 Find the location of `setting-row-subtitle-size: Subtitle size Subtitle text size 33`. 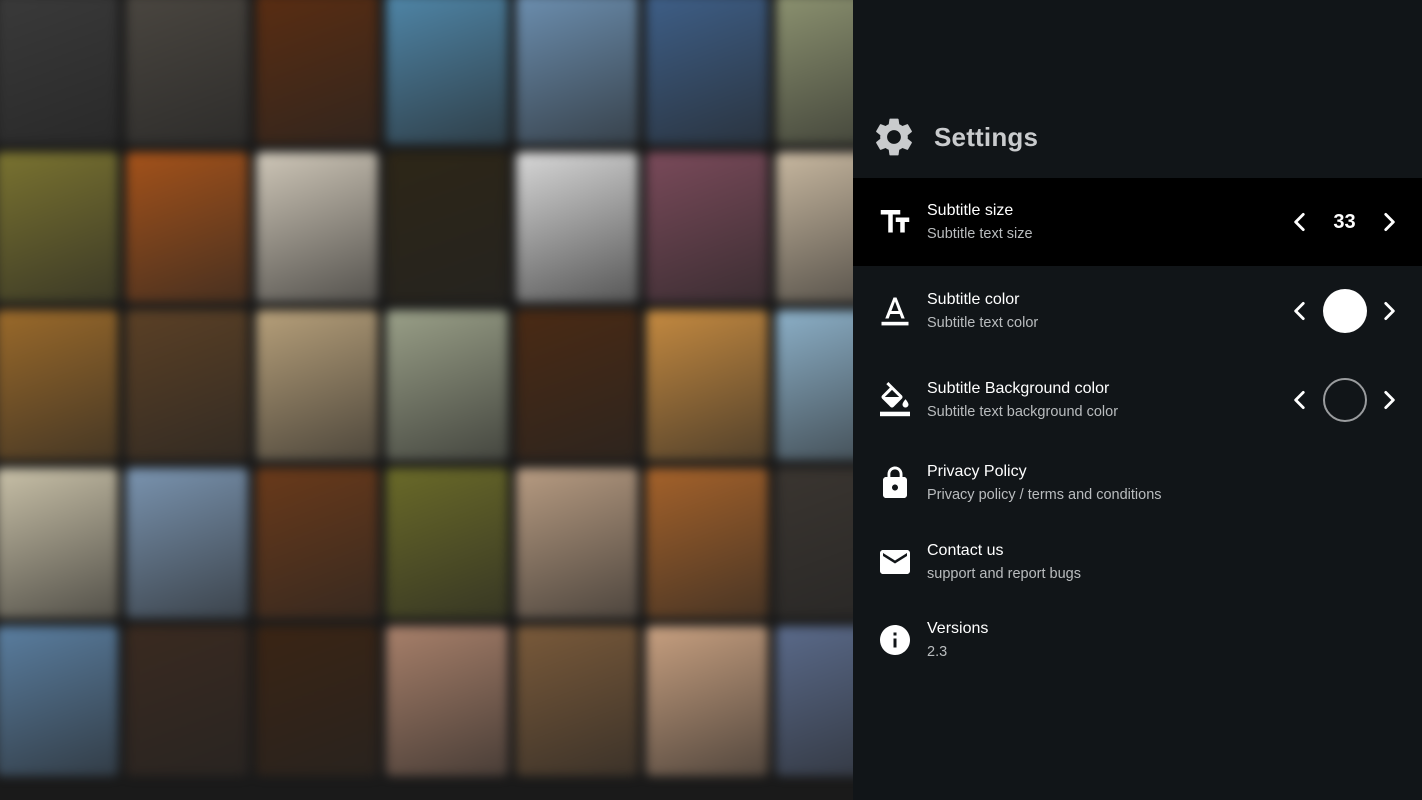

setting-row-subtitle-size: Subtitle size Subtitle text size 33 is located at coordinates (1137, 222).